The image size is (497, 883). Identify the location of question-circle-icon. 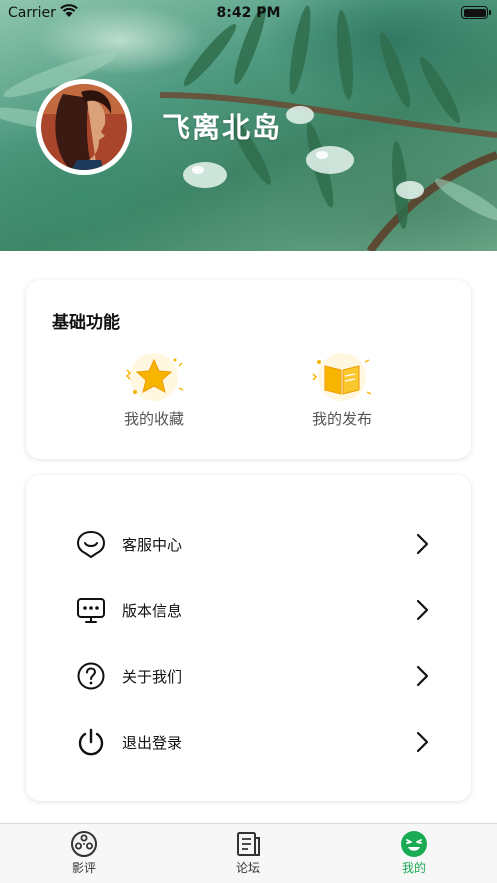
(91, 676).